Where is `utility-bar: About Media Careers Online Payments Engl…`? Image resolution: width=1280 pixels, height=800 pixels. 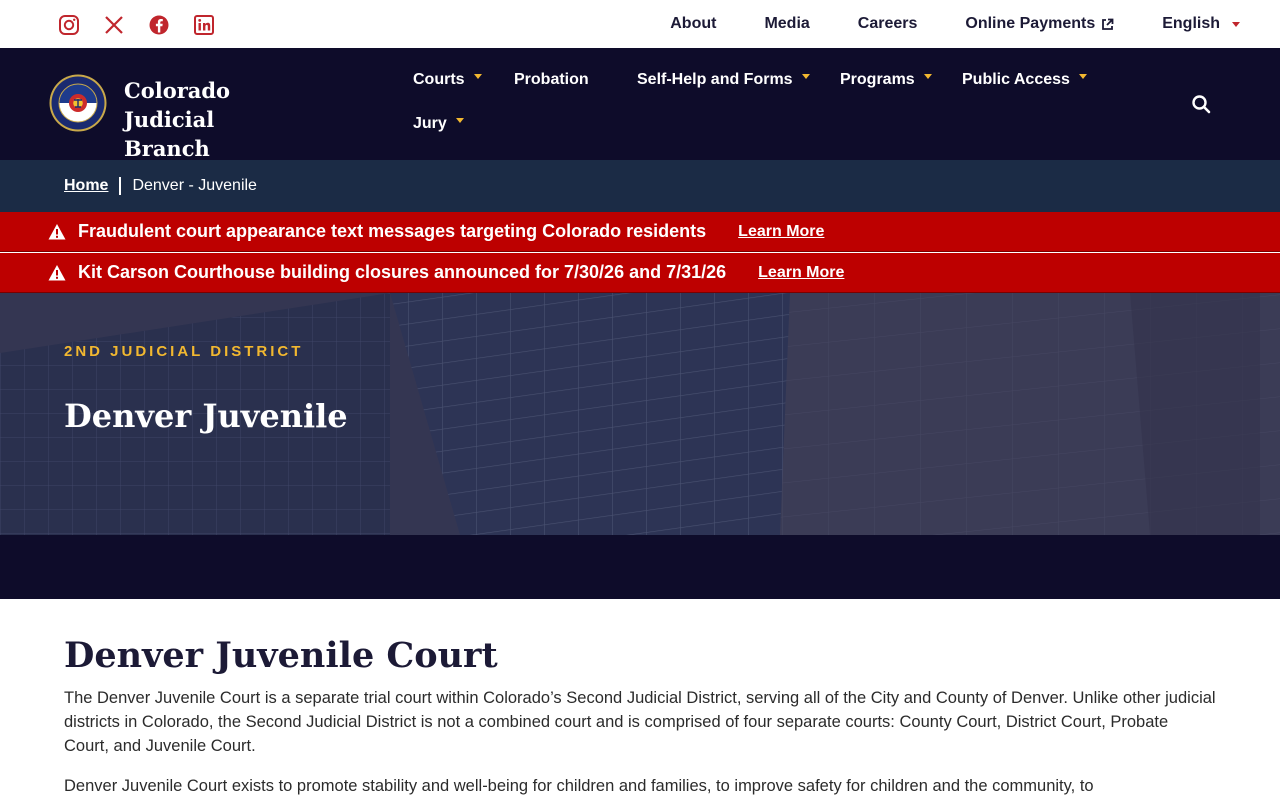 utility-bar: About Media Careers Online Payments Engl… is located at coordinates (640, 24).